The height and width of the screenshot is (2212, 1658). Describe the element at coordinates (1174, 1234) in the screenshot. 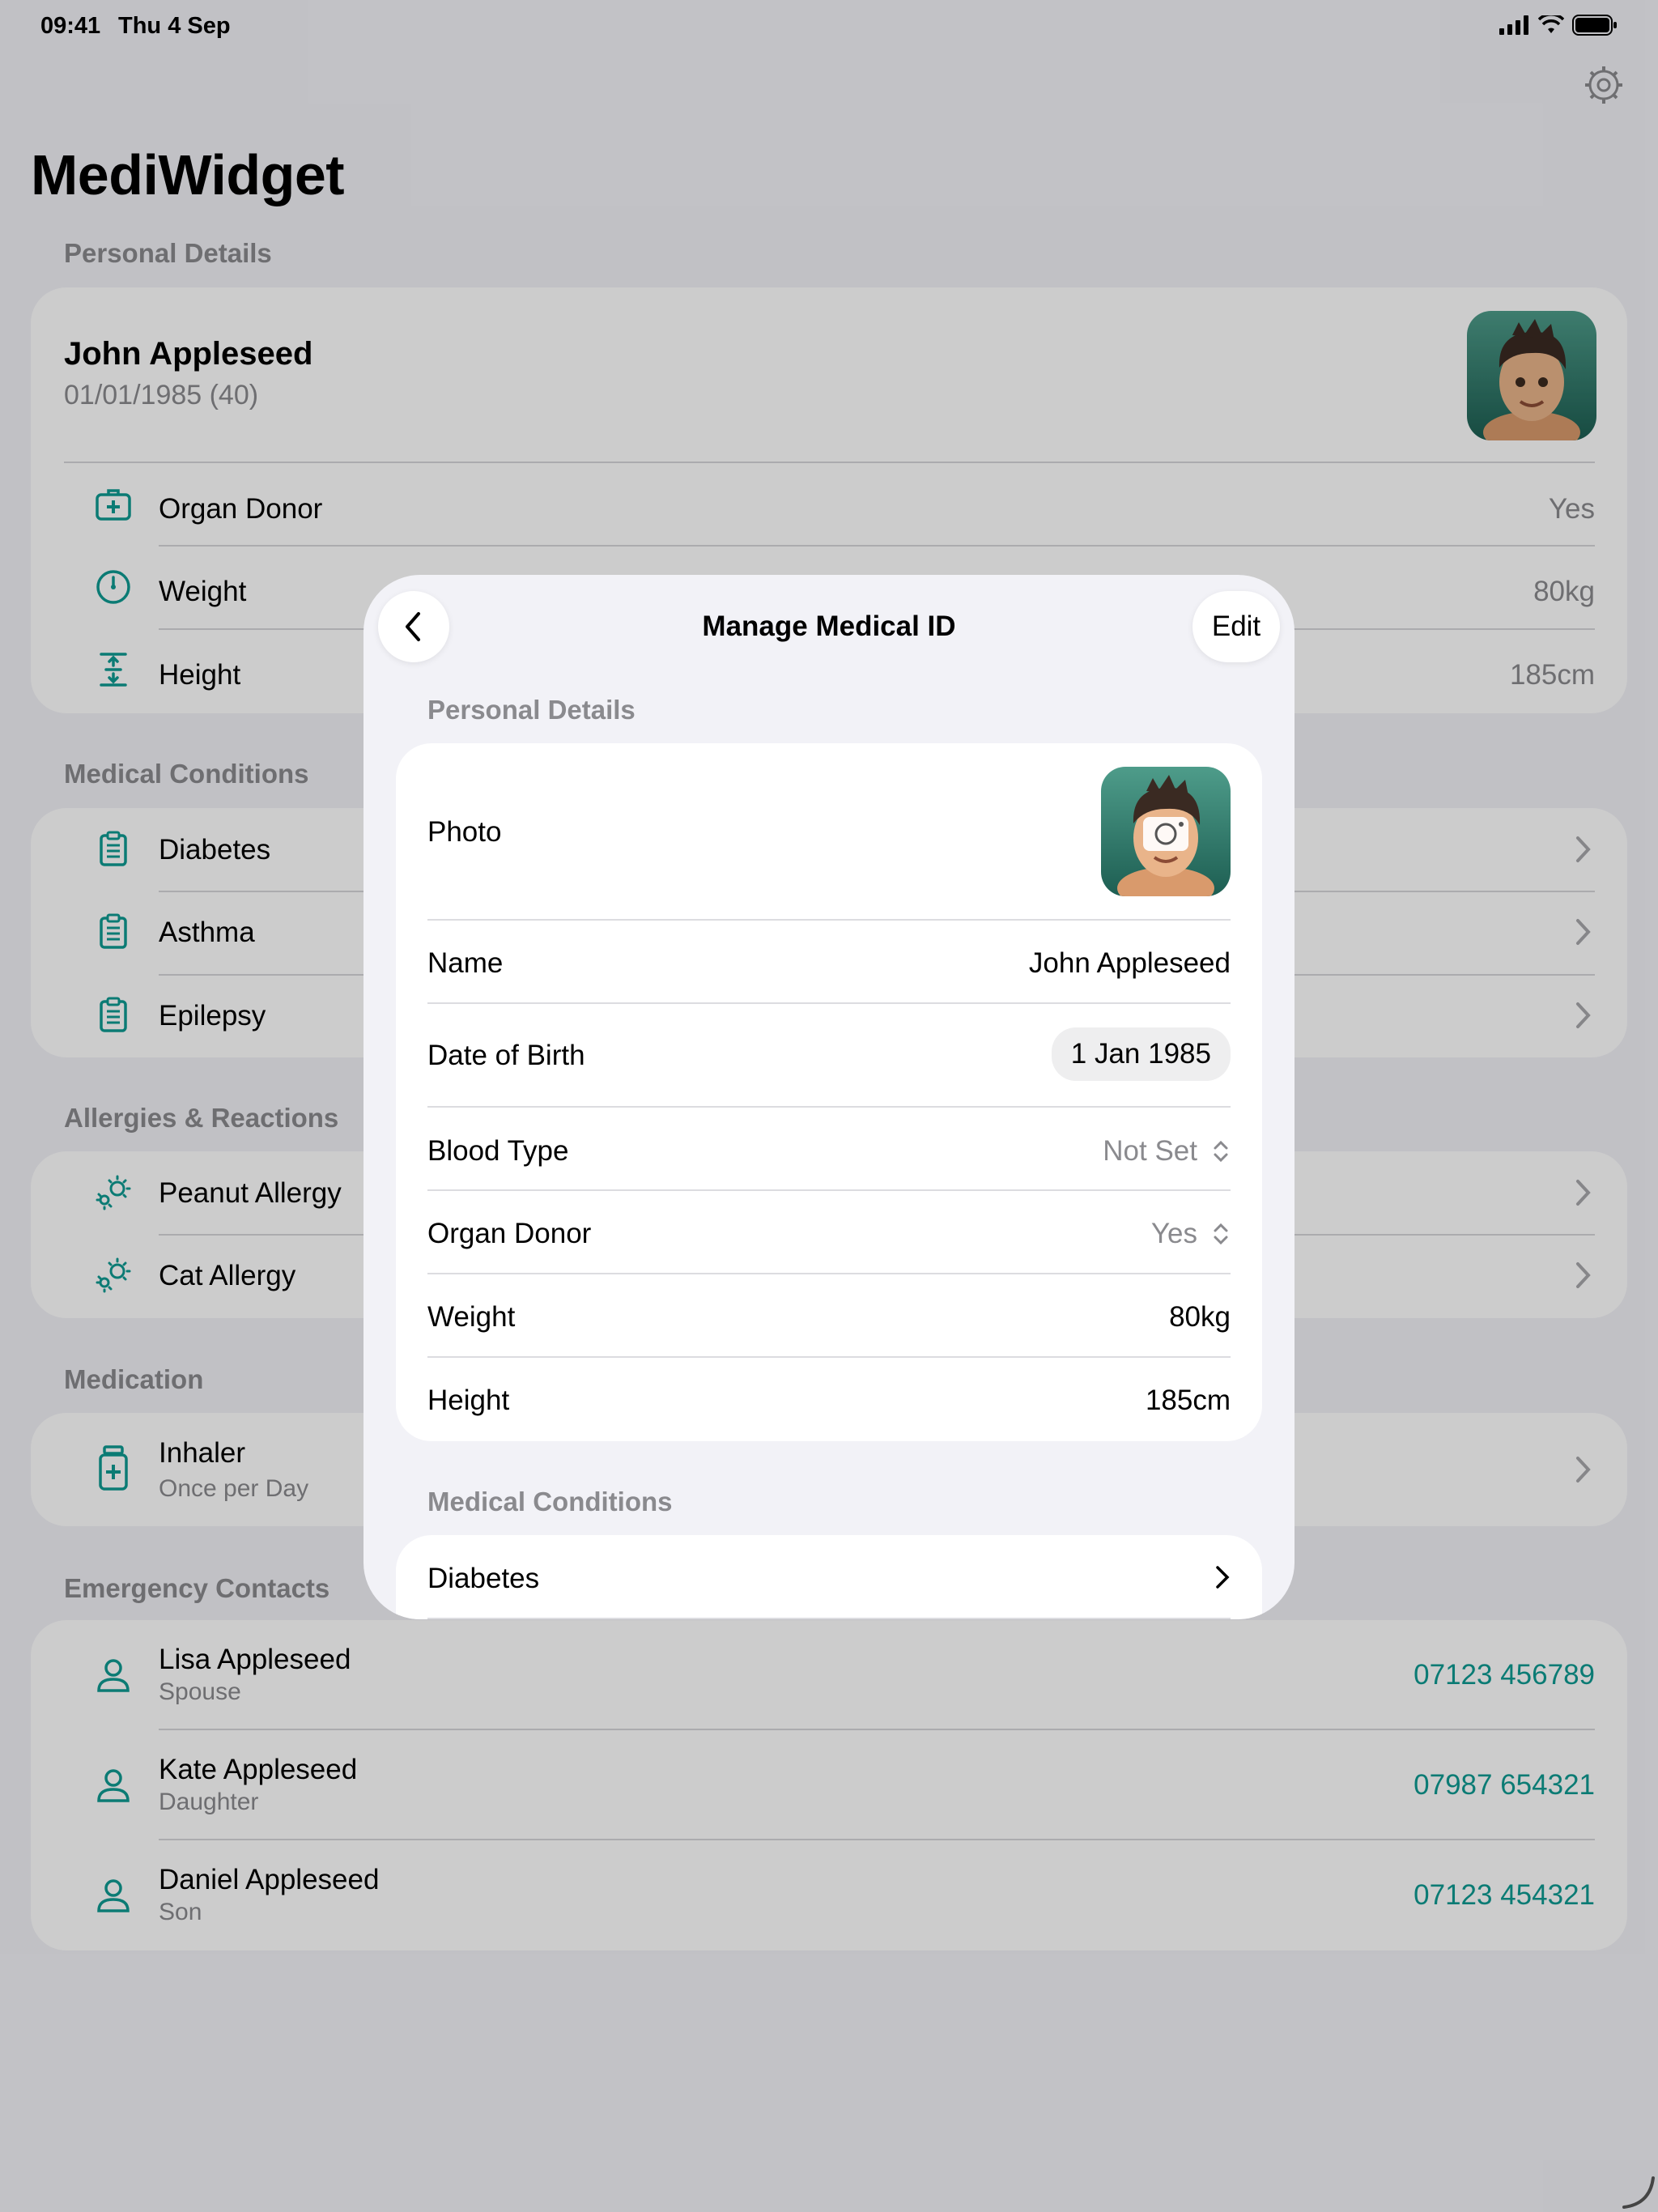

I see `organ-donor-value: Yes` at that location.